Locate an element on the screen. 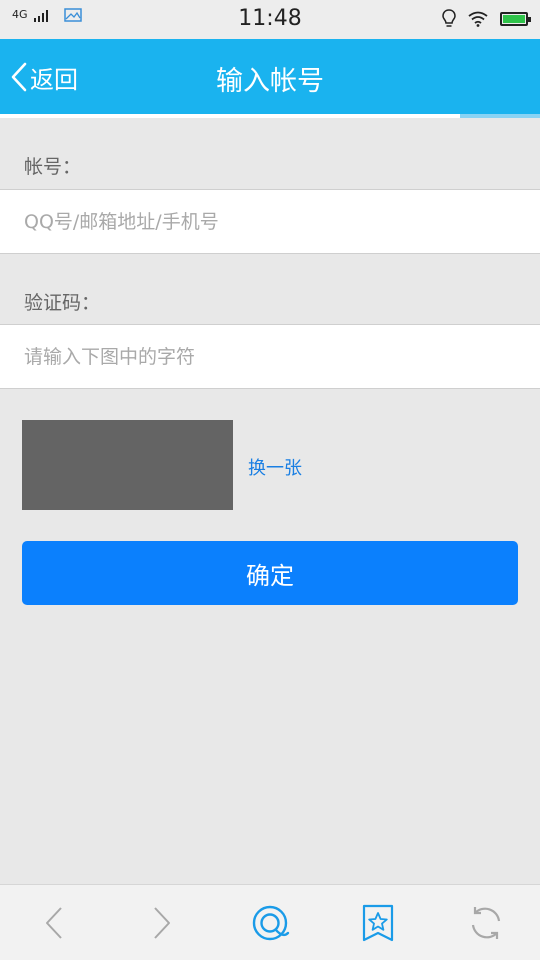 This screenshot has height=960, width=540. bookmark-icon is located at coordinates (378, 923).